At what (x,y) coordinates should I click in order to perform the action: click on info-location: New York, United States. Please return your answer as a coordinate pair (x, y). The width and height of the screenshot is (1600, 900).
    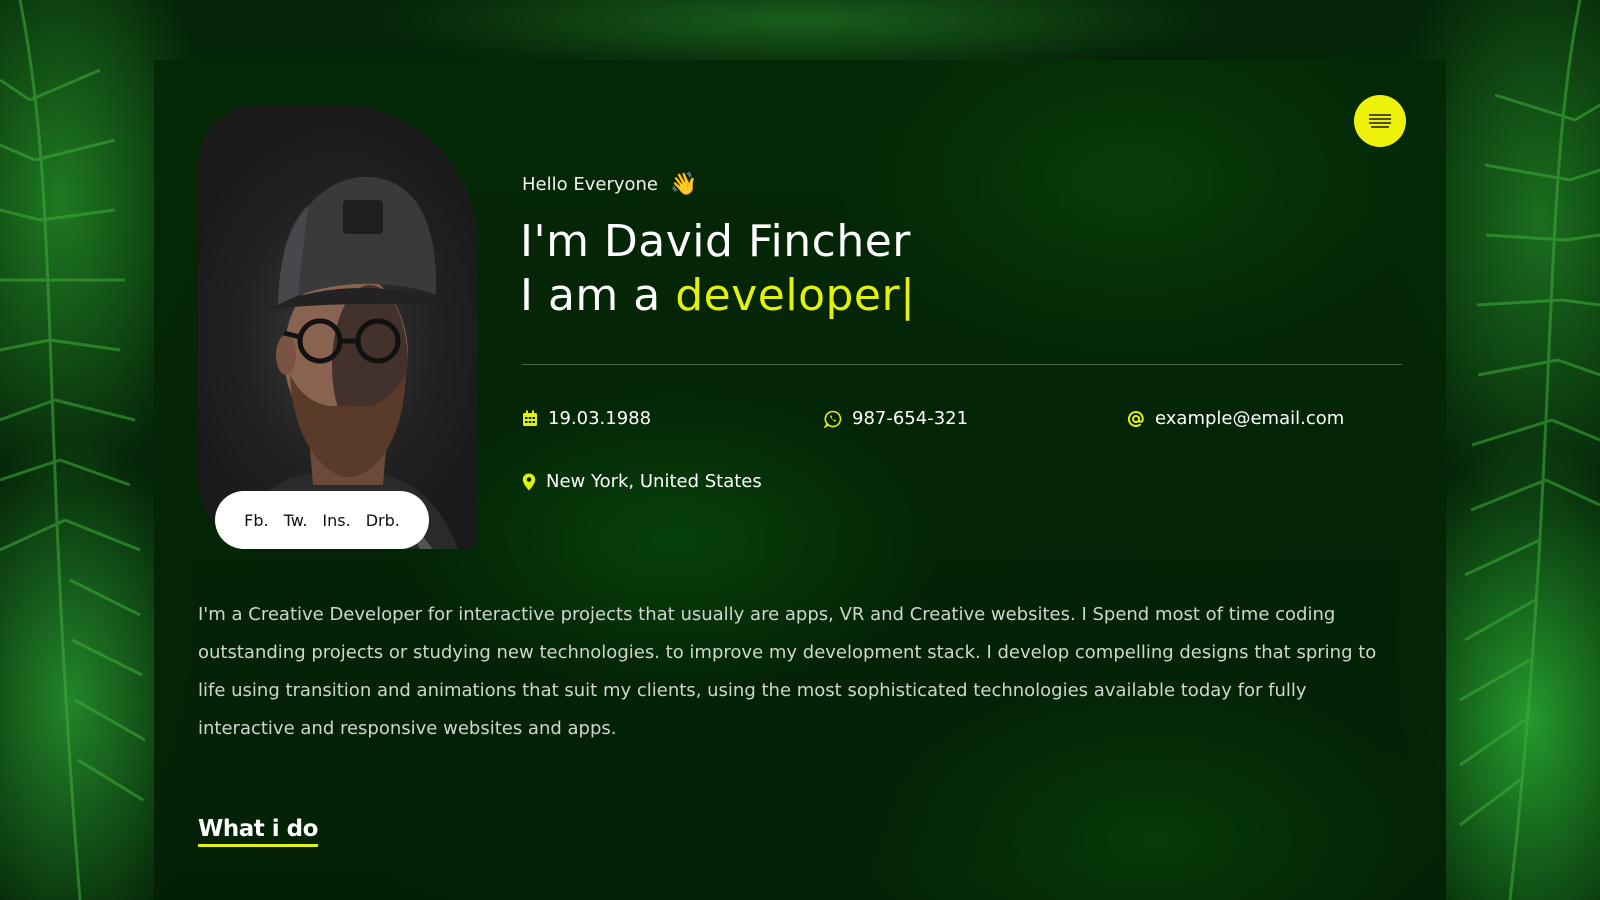
    Looking at the image, I should click on (642, 481).